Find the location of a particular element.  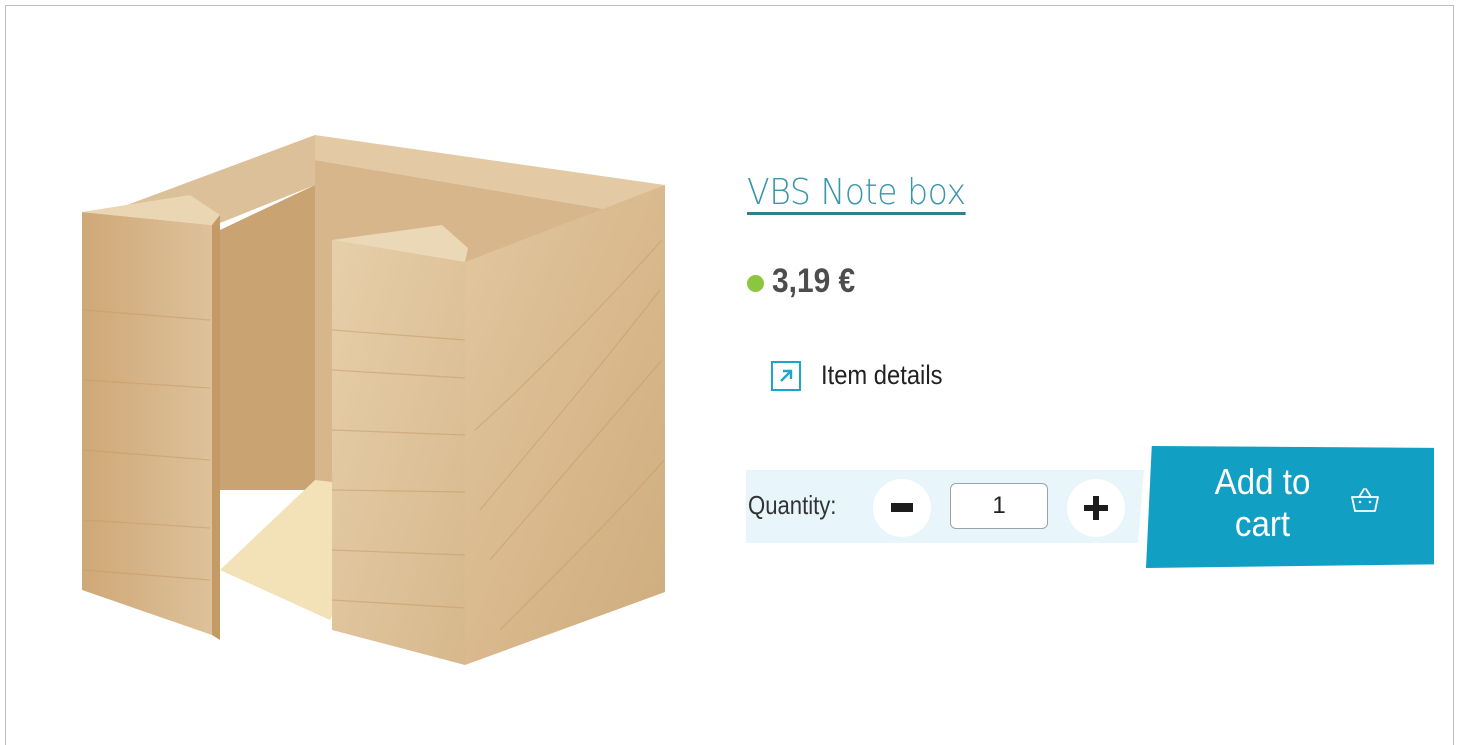

item-details-label: Item details is located at coordinates (882, 375).